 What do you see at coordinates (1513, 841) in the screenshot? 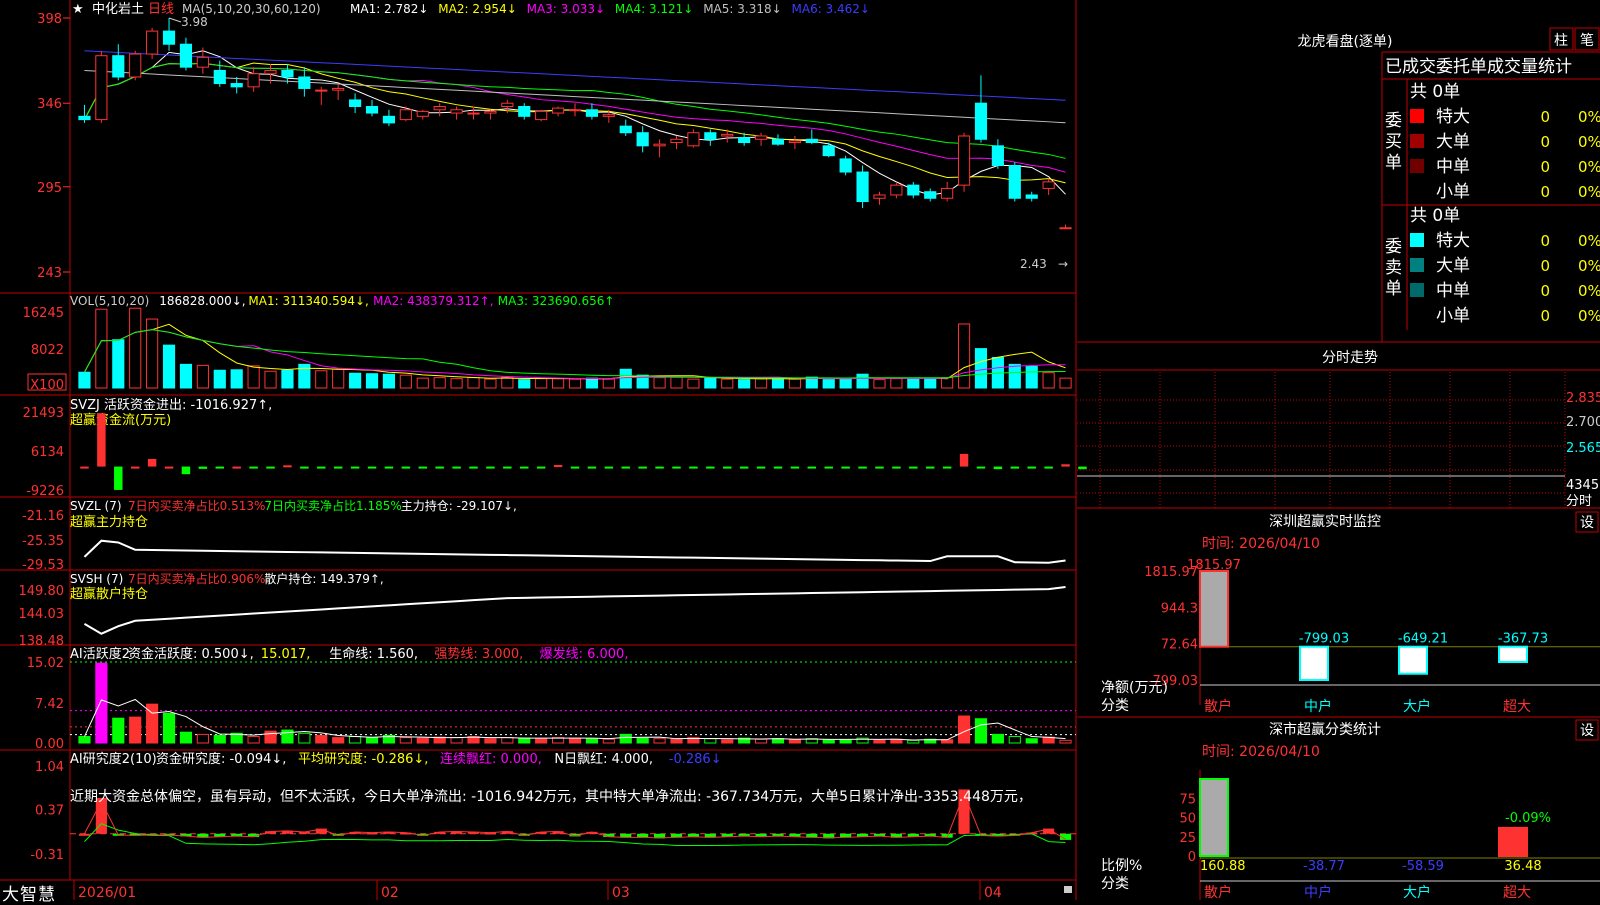
I see `sz-class-bar` at bounding box center [1513, 841].